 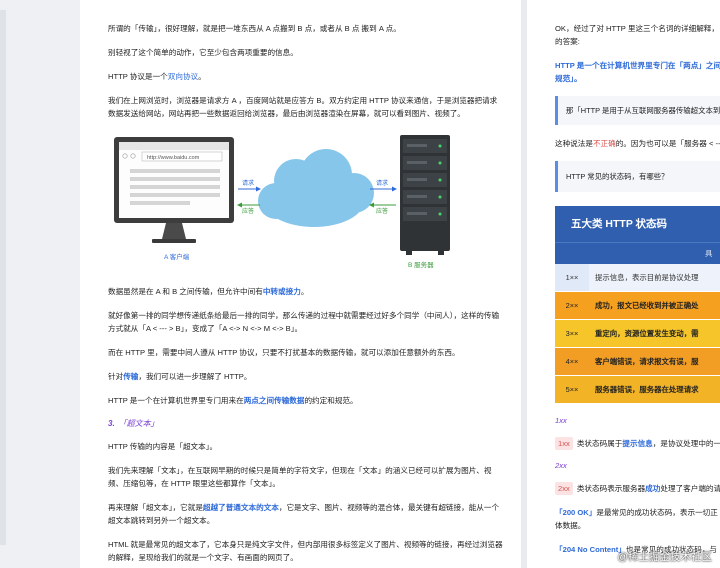 I want to click on code-tag: 1xx, so click(x=564, y=443).